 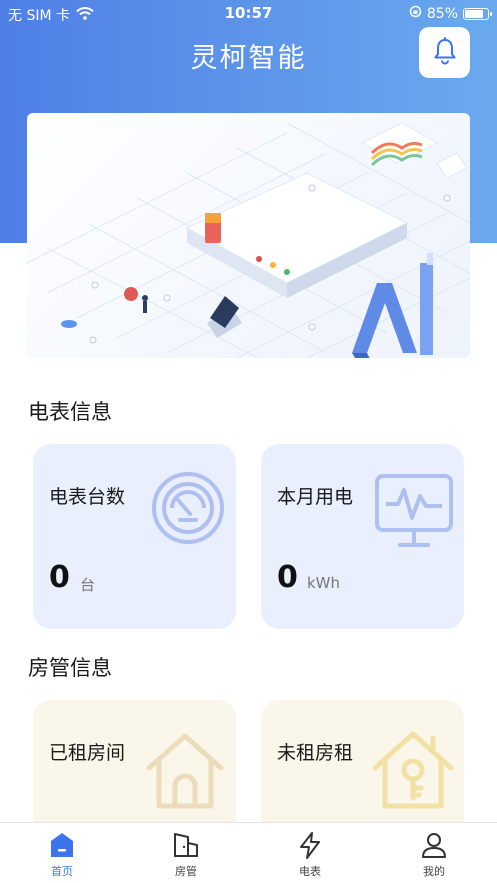 I want to click on bell-icon, so click(x=445, y=52).